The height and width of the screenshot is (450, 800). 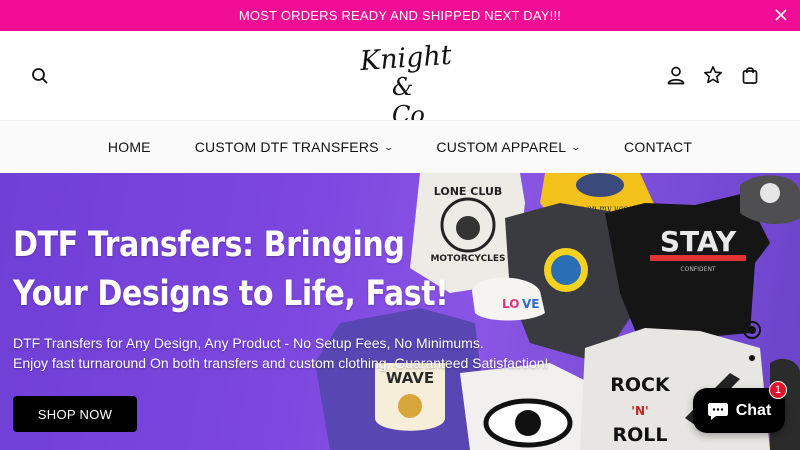 I want to click on wishlist-star-icon, so click(x=713, y=75).